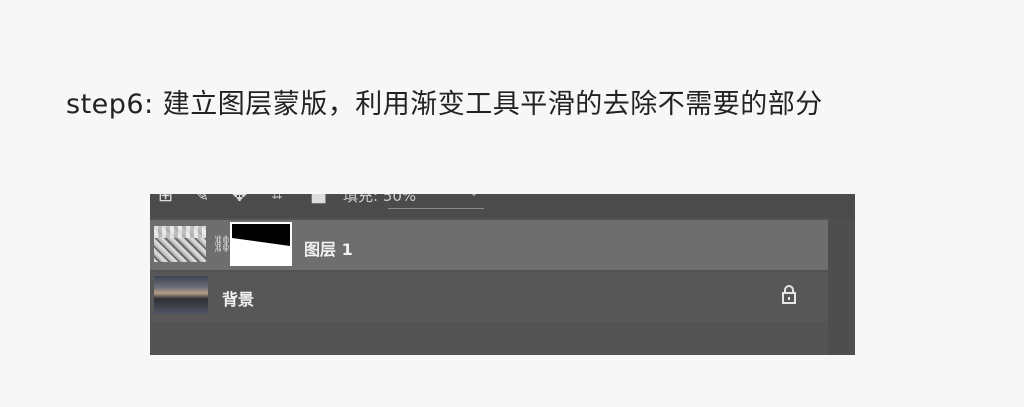  I want to click on move-icon: ✥, so click(239, 200).